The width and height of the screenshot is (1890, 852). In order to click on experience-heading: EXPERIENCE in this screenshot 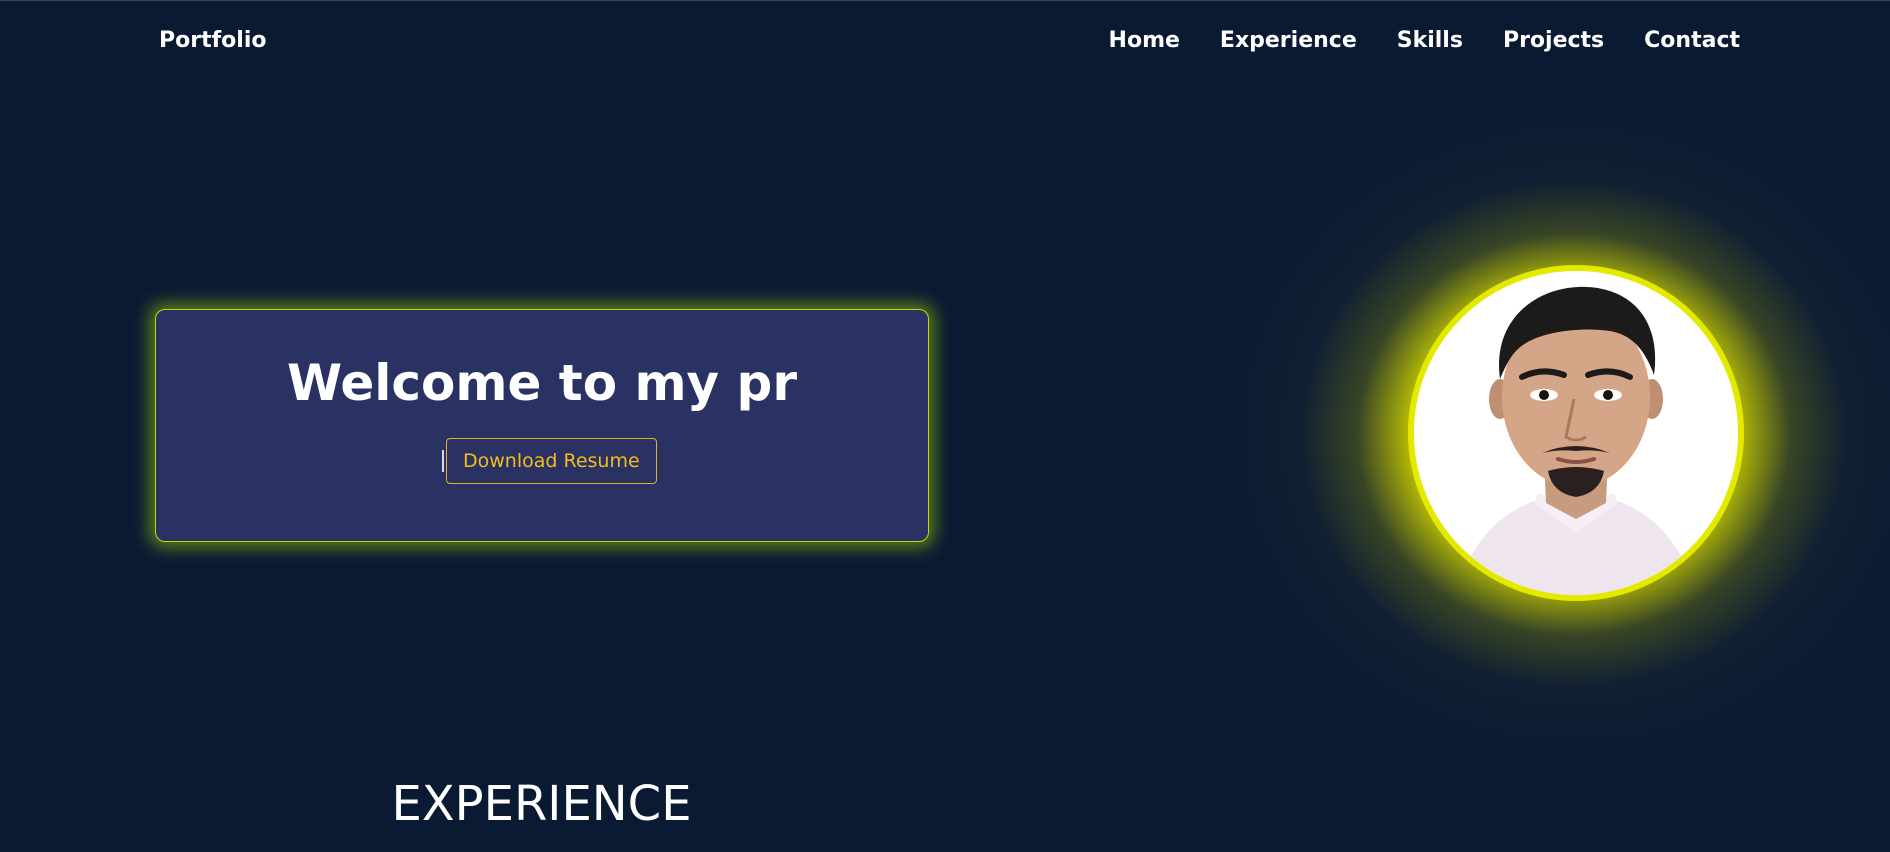, I will do `click(541, 804)`.